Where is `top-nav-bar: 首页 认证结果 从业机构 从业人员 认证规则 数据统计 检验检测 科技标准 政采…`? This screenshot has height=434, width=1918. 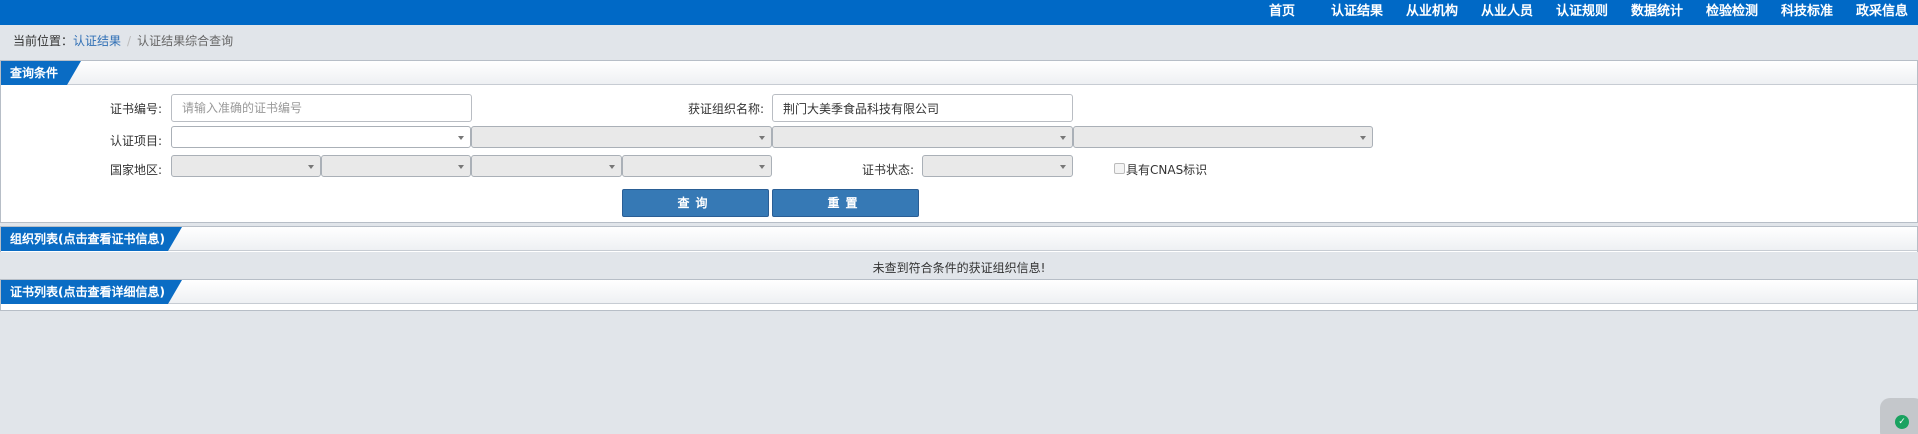 top-nav-bar: 首页 认证结果 从业机构 从业人员 认证规则 数据统计 检验检测 科技标准 政采… is located at coordinates (959, 12).